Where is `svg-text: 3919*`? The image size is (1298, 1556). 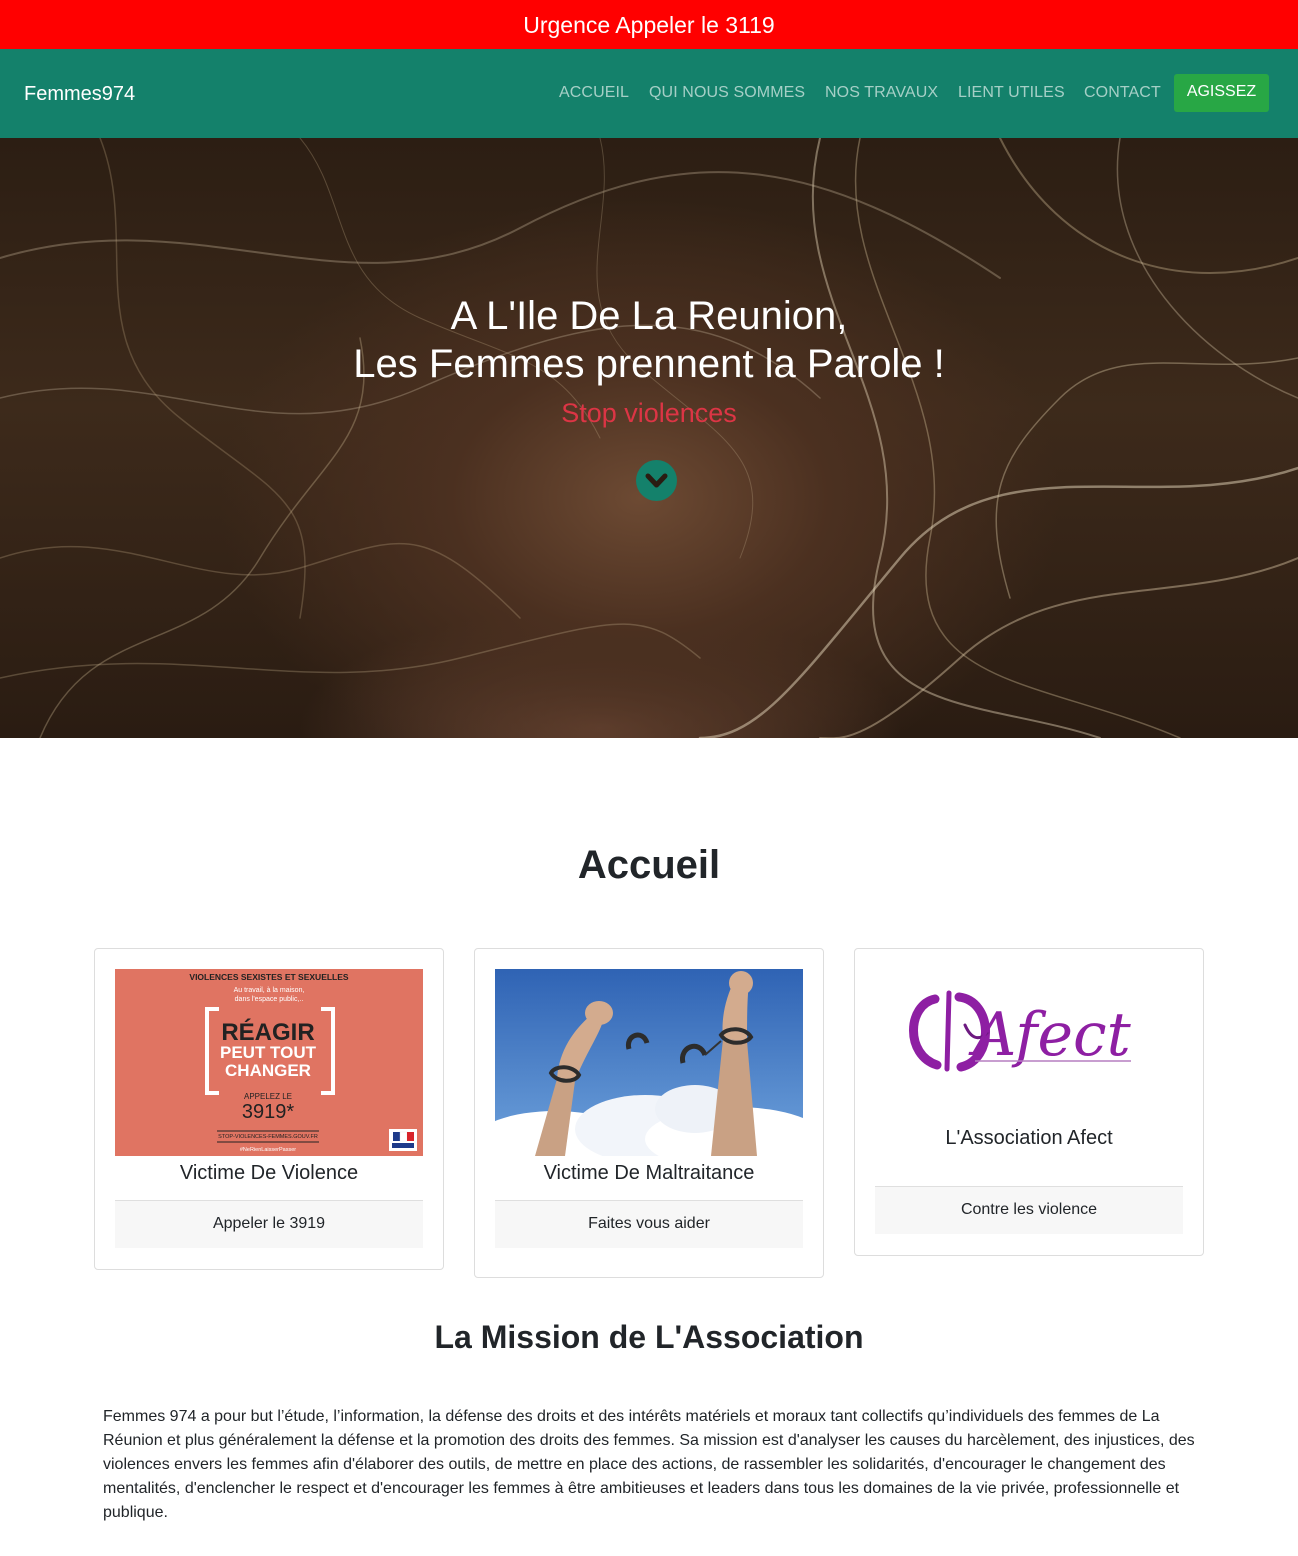 svg-text: 3919* is located at coordinates (268, 1112).